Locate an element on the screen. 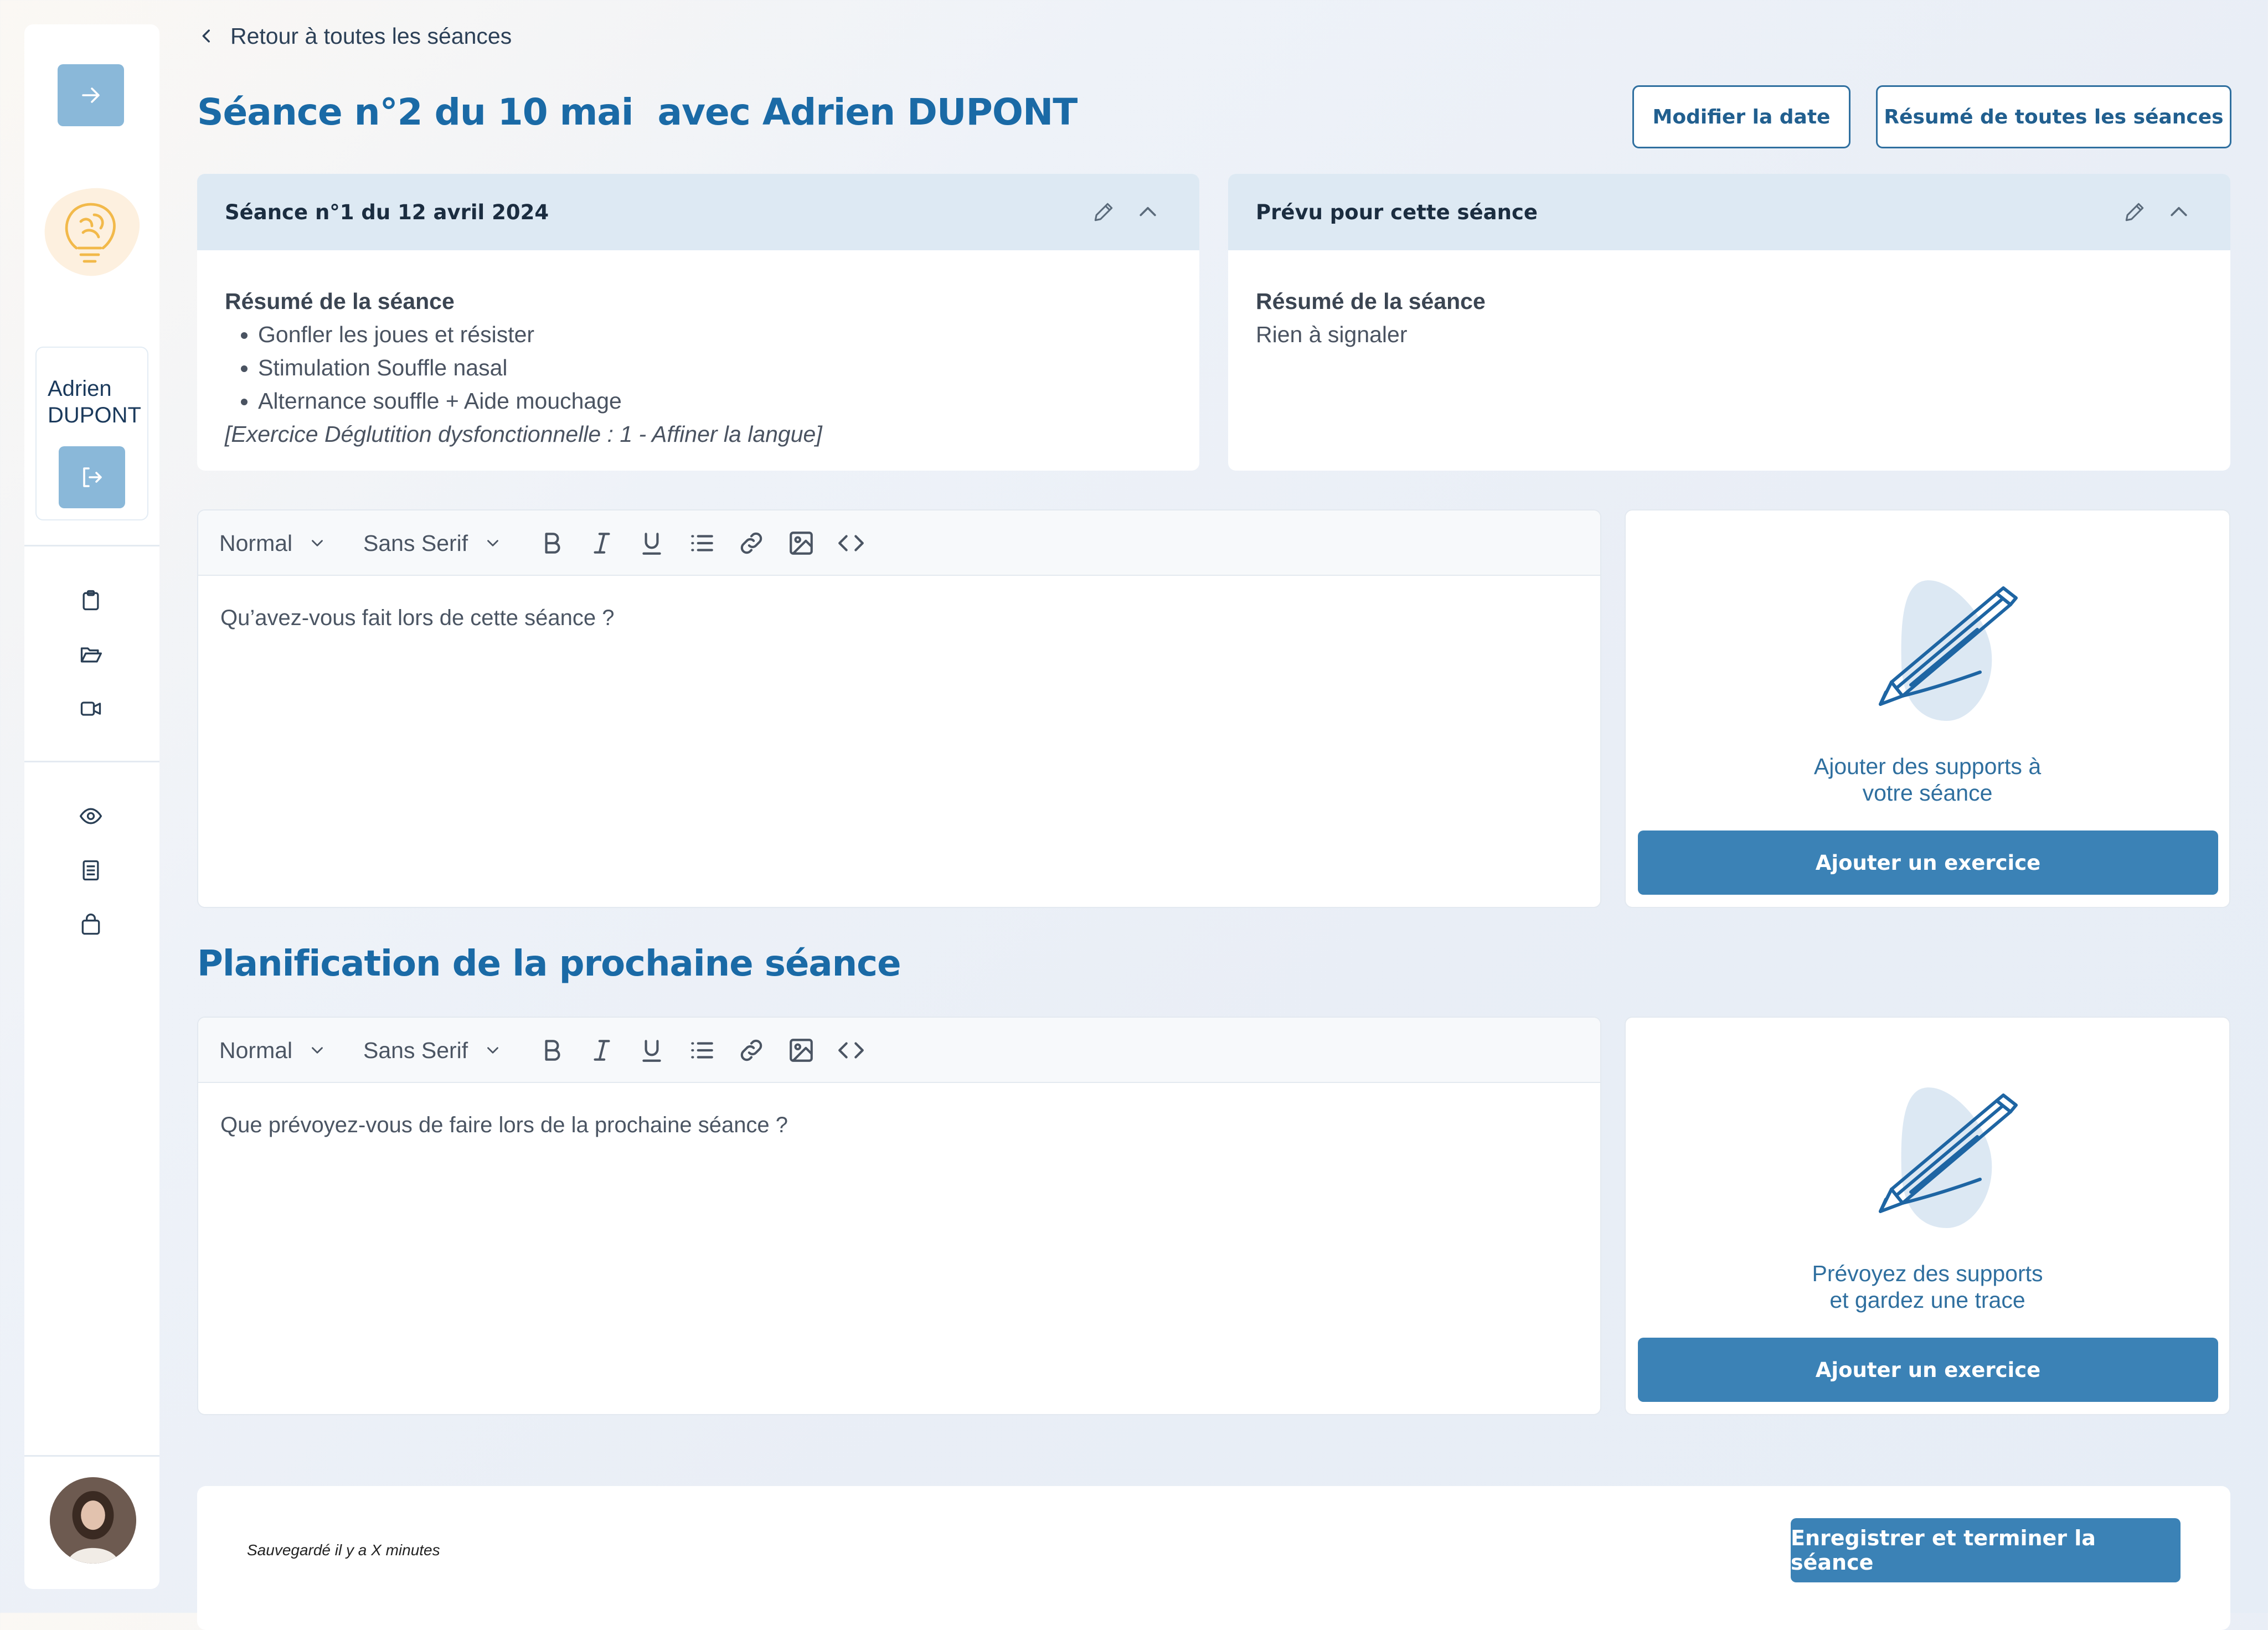 The image size is (2268, 1630). sidebar-item-eye is located at coordinates (90, 816).